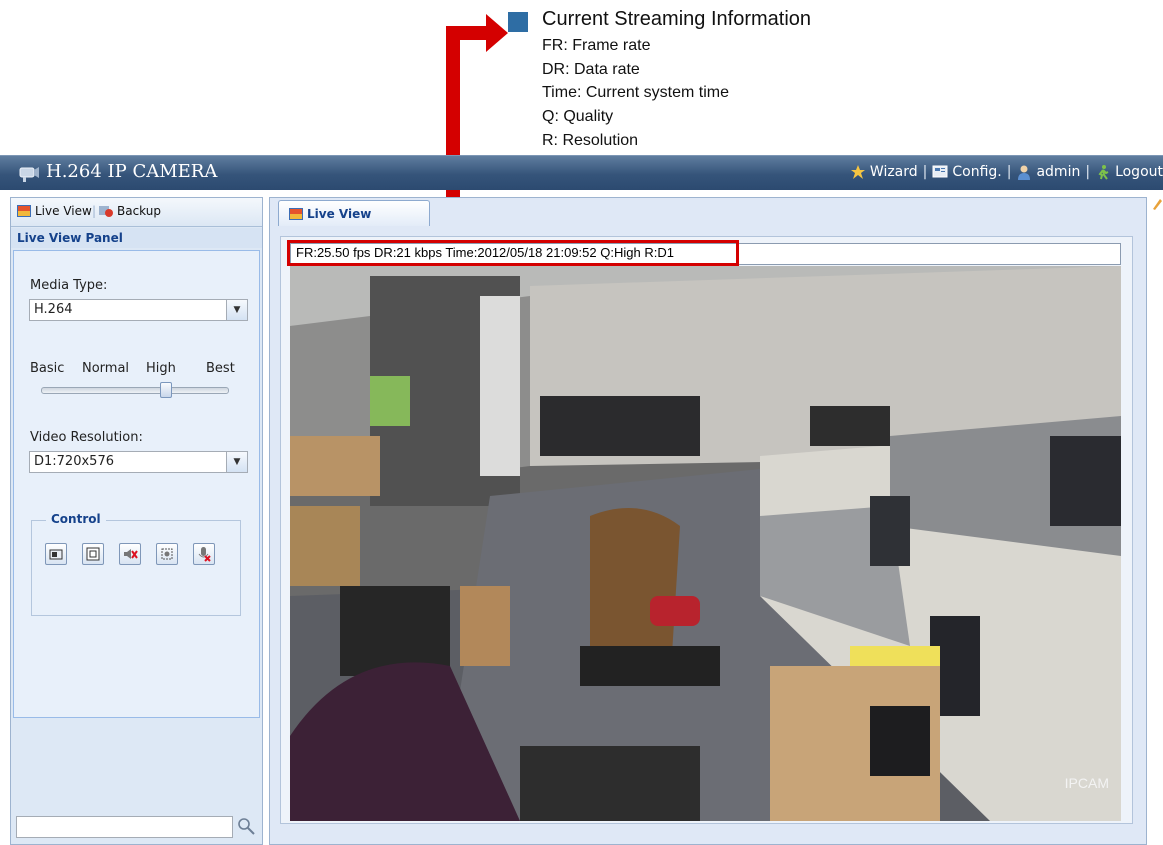 The image size is (1163, 845). I want to click on logout-icon, so click(1103, 172).